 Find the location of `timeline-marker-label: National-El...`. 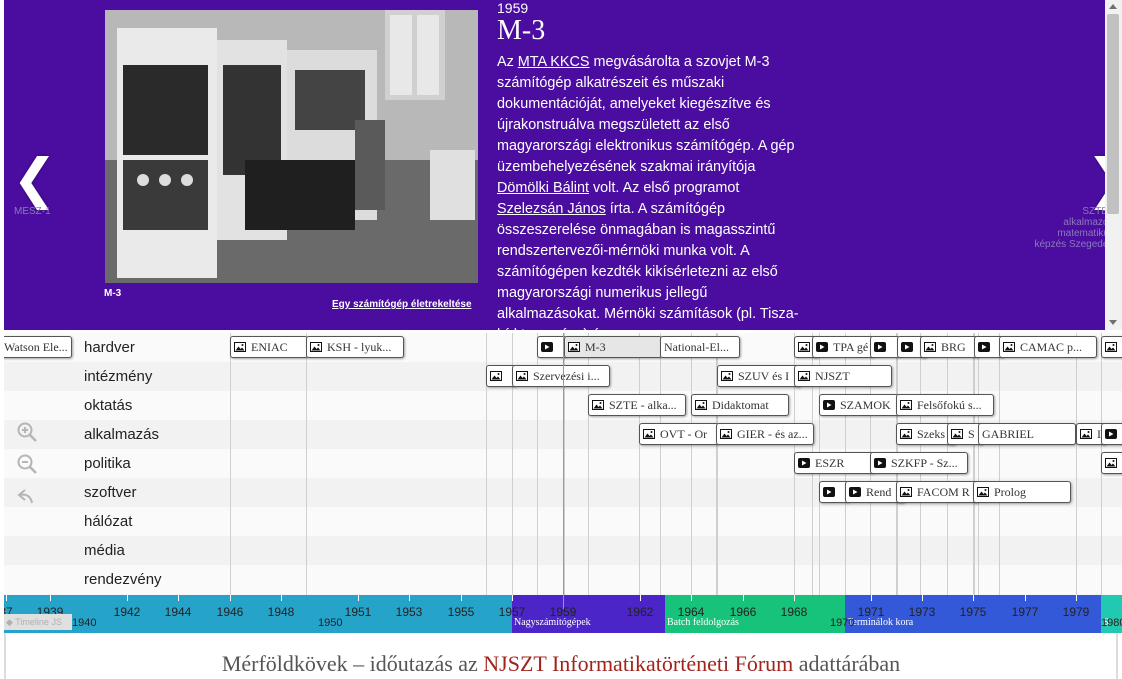

timeline-marker-label: National-El... is located at coordinates (696, 347).